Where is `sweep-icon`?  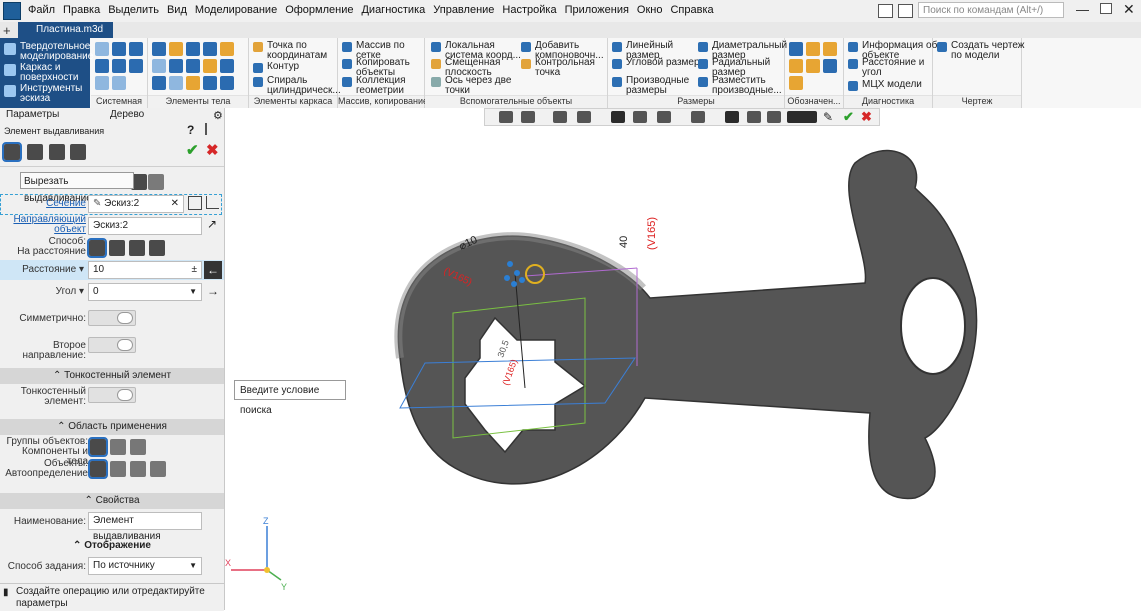 sweep-icon is located at coordinates (210, 49).